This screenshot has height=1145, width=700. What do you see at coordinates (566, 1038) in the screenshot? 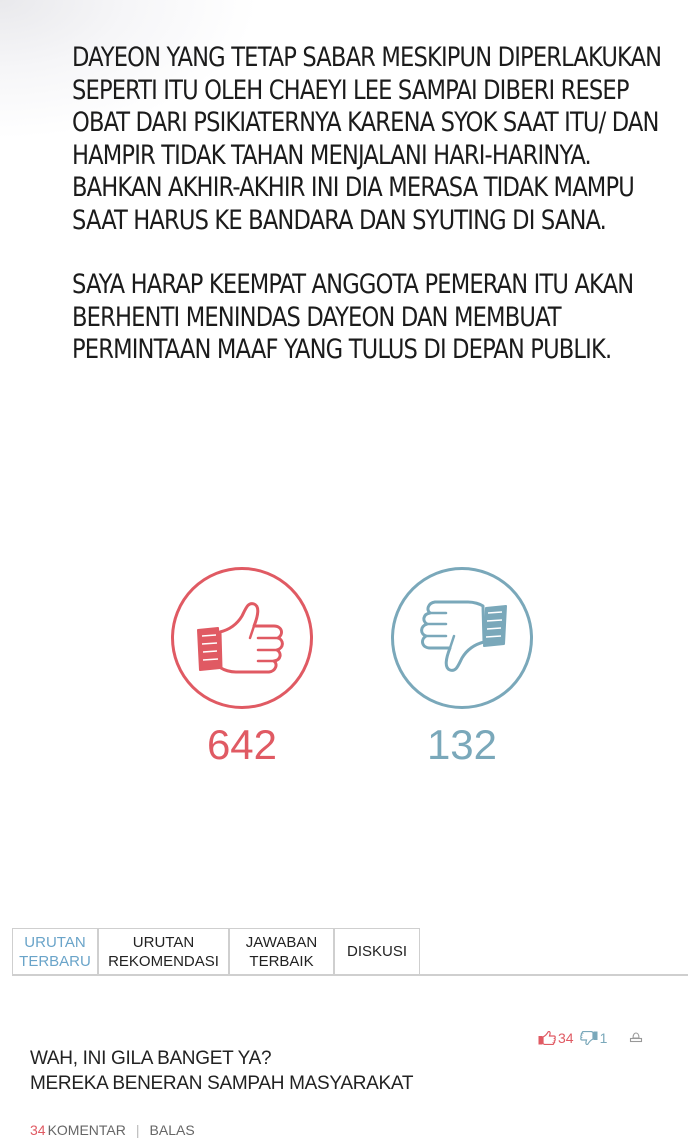
I see `comment-like-count: 34` at bounding box center [566, 1038].